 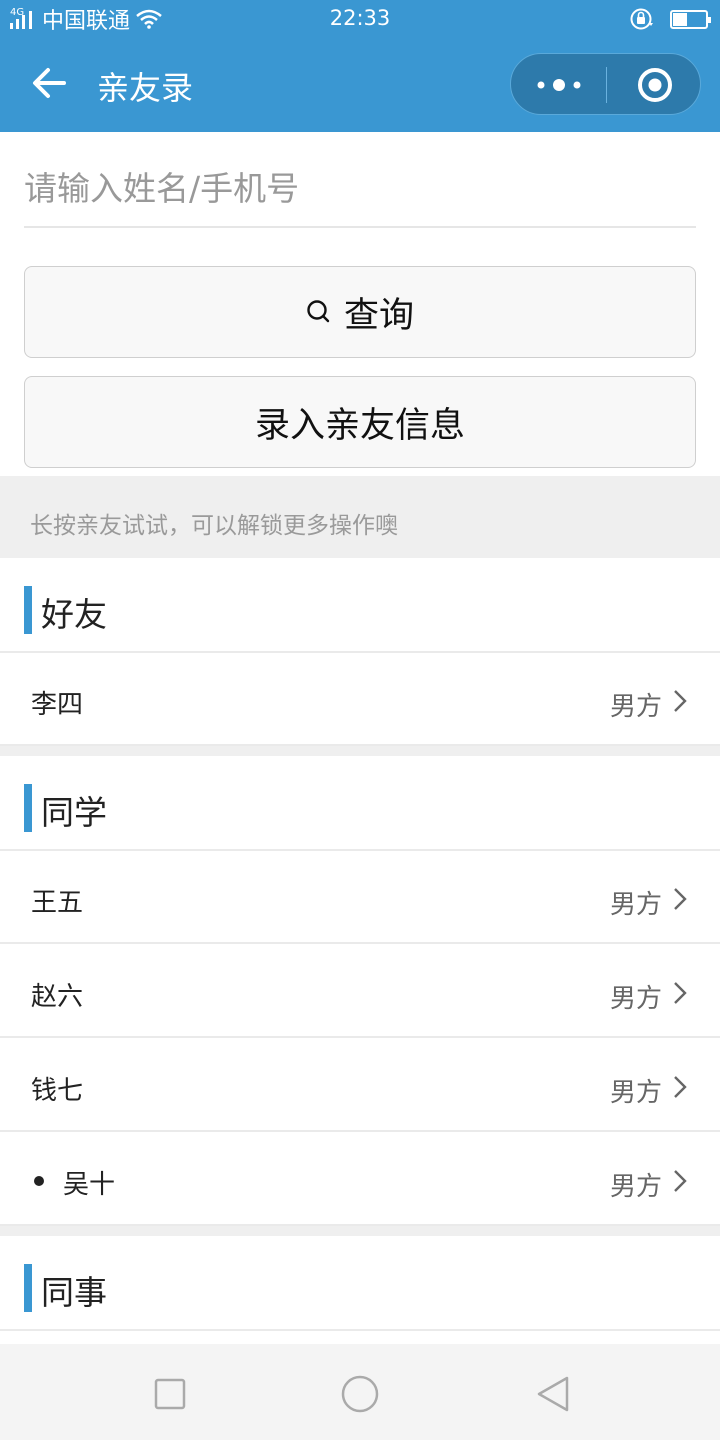 I want to click on search-input, so click(x=360, y=189).